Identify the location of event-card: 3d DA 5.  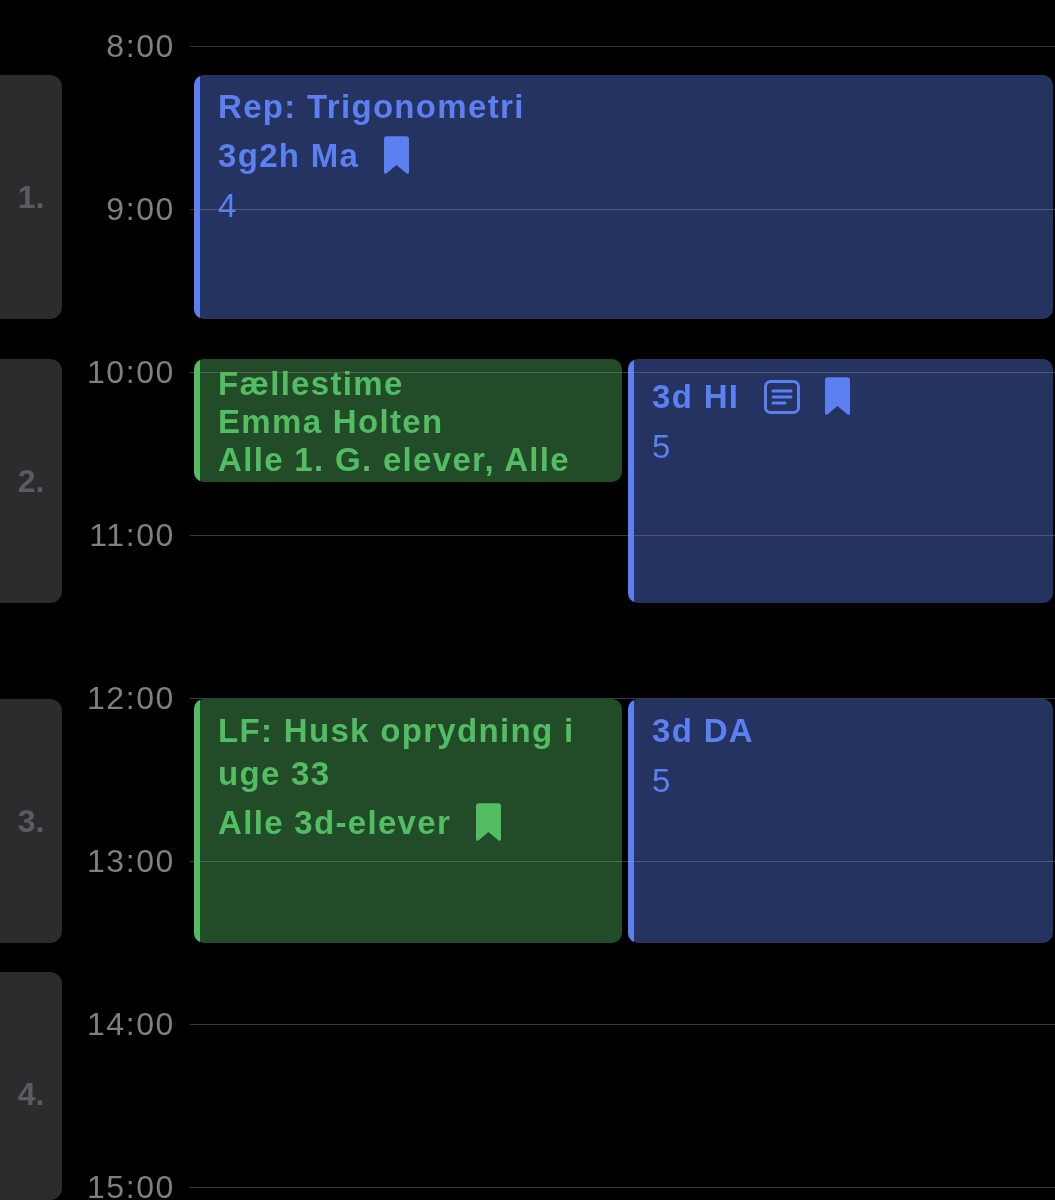
(840, 821).